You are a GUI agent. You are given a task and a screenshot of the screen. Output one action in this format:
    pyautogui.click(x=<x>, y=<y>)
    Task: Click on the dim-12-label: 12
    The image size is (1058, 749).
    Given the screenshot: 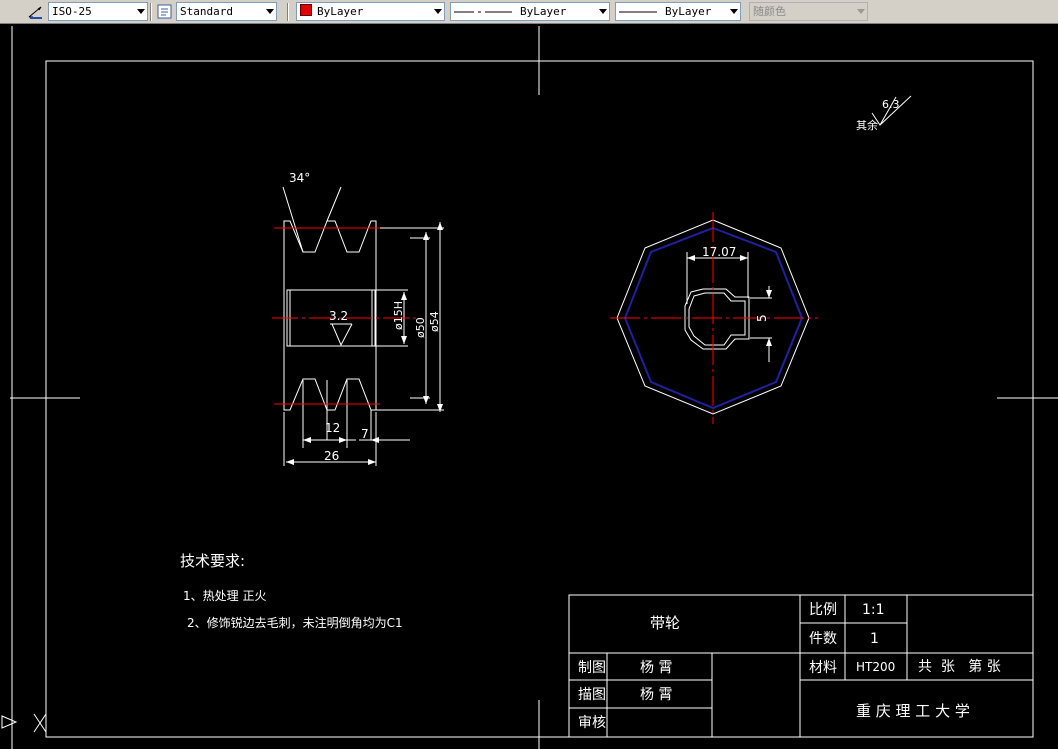 What is the action you would take?
    pyautogui.click(x=332, y=428)
    